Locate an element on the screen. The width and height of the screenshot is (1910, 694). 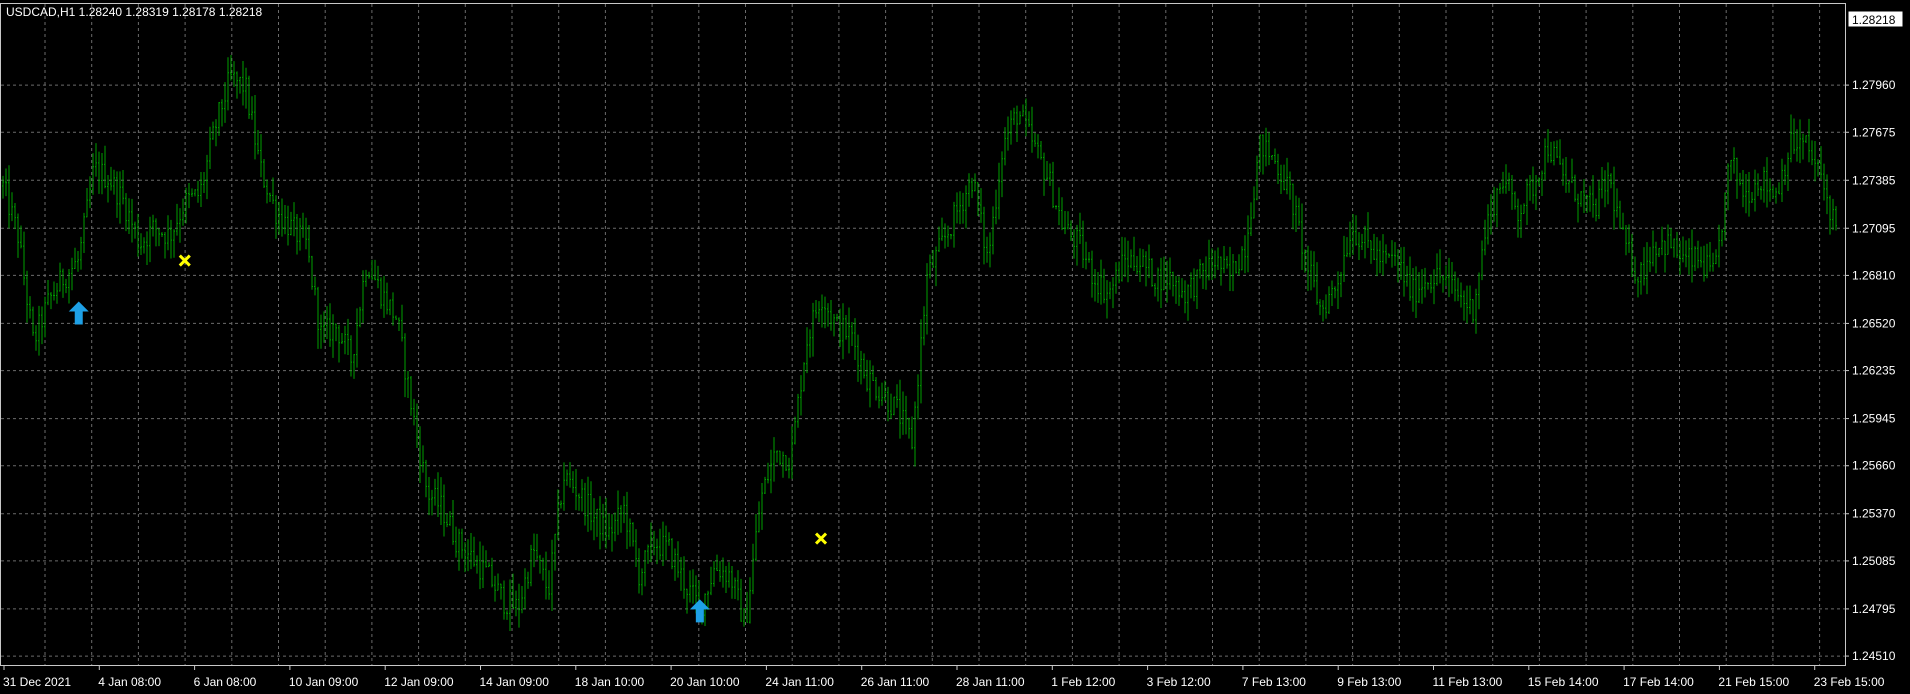
x-tick-label: 20 Jan 10:00 is located at coordinates (705, 682).